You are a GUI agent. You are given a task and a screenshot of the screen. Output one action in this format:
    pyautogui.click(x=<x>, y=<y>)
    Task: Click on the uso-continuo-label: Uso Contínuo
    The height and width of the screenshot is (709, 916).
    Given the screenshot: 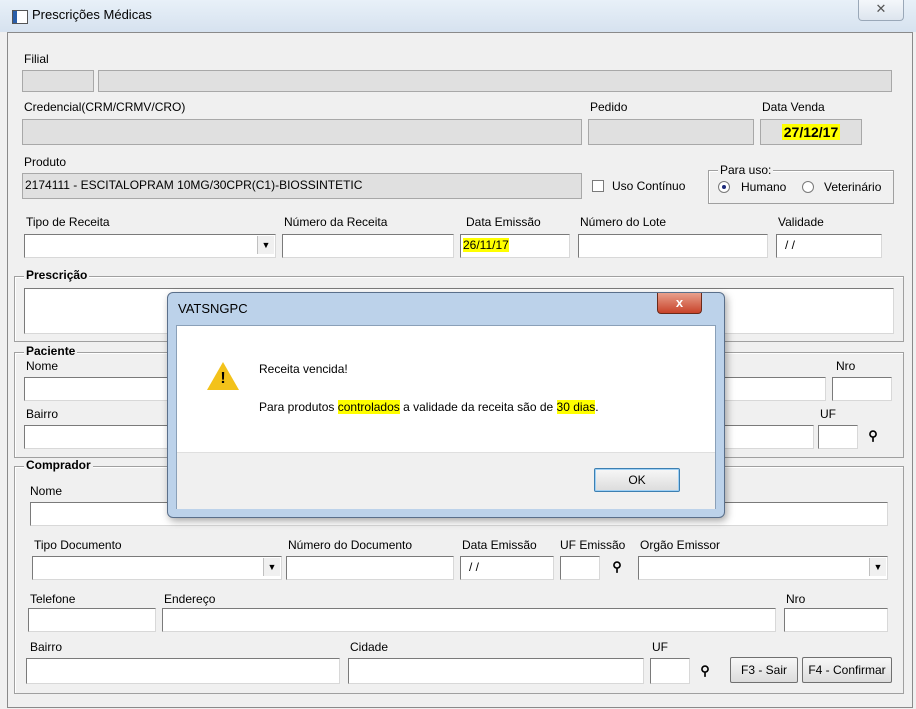 What is the action you would take?
    pyautogui.click(x=649, y=186)
    